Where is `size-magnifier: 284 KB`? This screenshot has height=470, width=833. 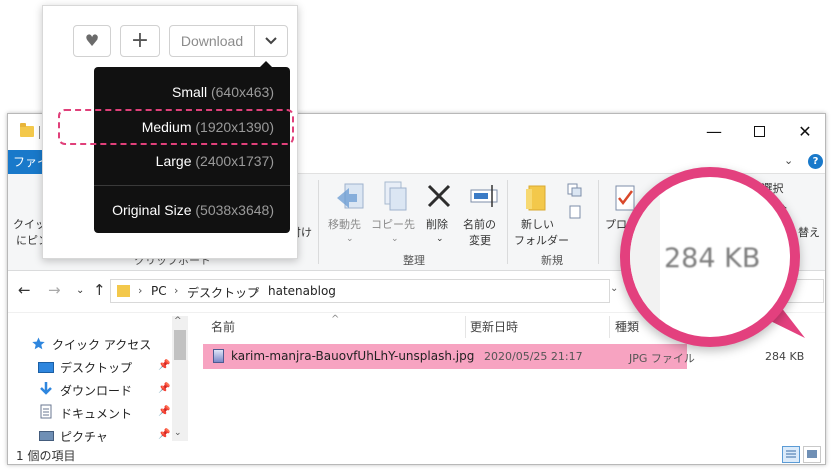
size-magnifier: 284 KB is located at coordinates (710, 257).